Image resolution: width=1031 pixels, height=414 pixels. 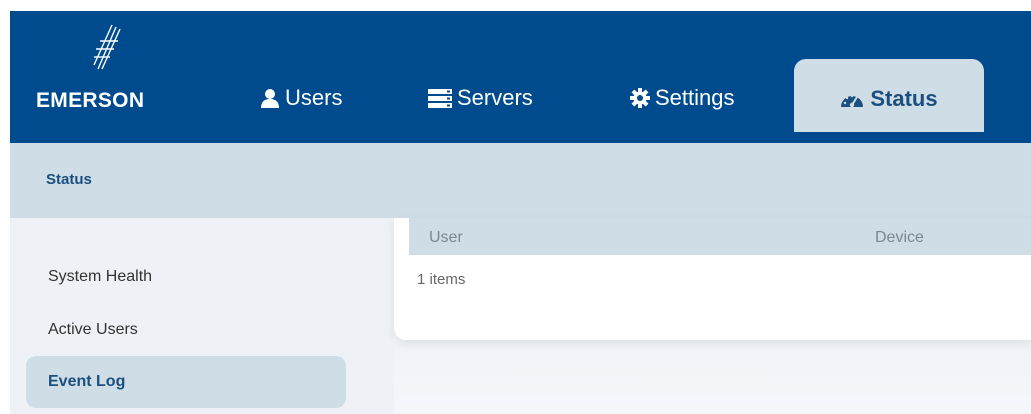 I want to click on nav-tab-servers: Servers, so click(x=480, y=98).